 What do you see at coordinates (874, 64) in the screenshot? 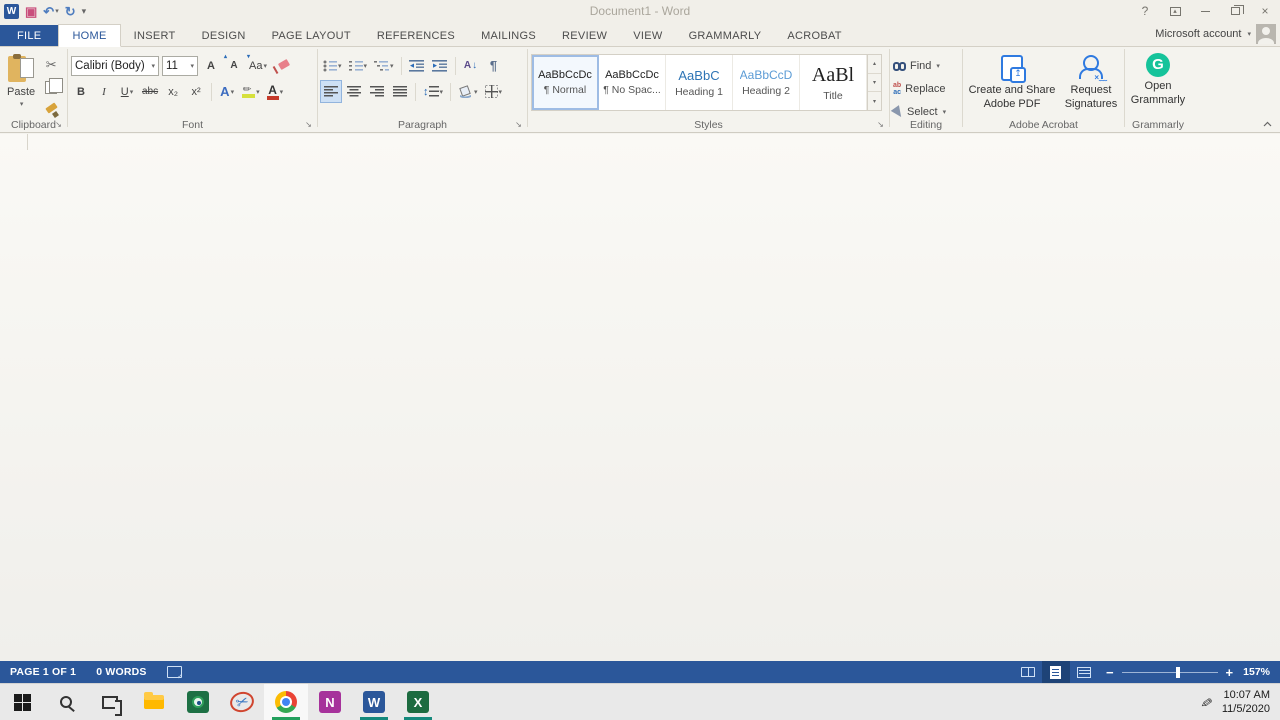
I see `styles-scroll-up-button: ▴` at bounding box center [874, 64].